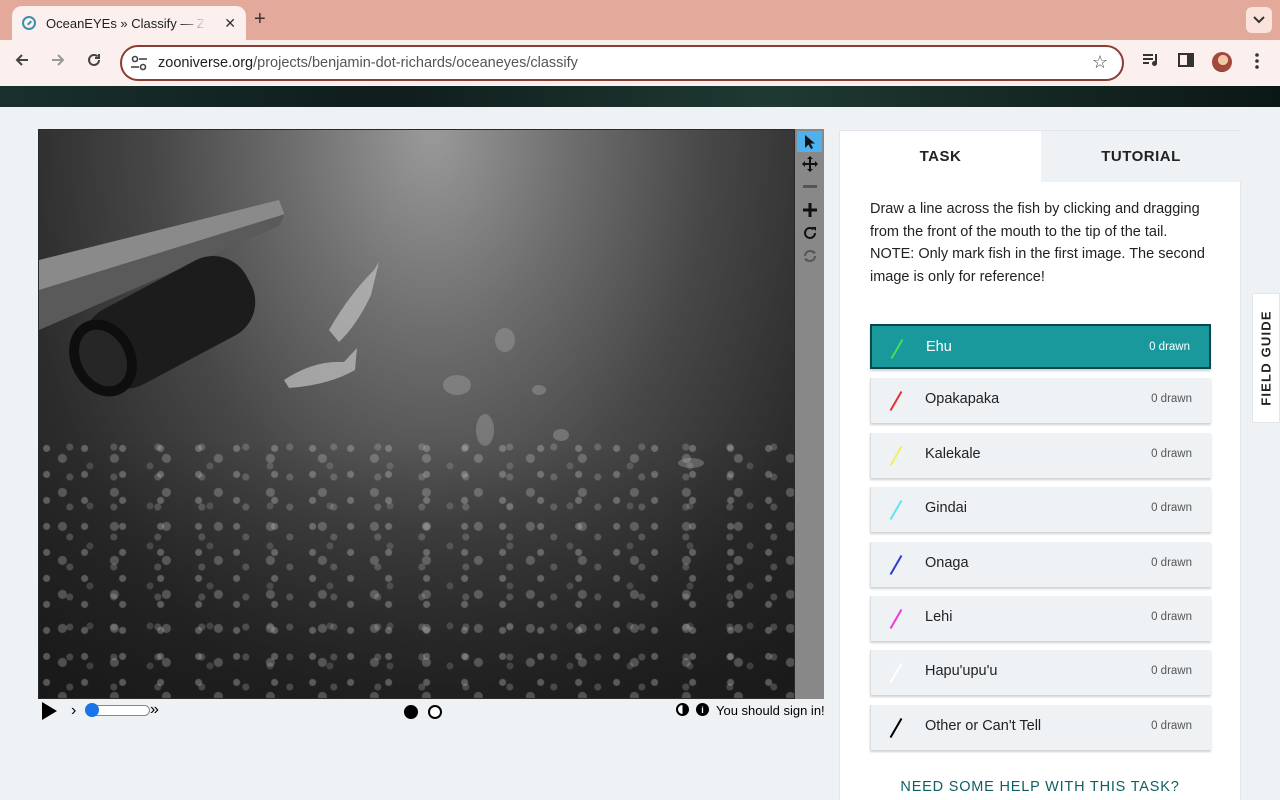 This screenshot has height=800, width=1280. Describe the element at coordinates (1040, 787) in the screenshot. I see `help-link: NEED SOME HELP WITH THIS TASK?` at that location.